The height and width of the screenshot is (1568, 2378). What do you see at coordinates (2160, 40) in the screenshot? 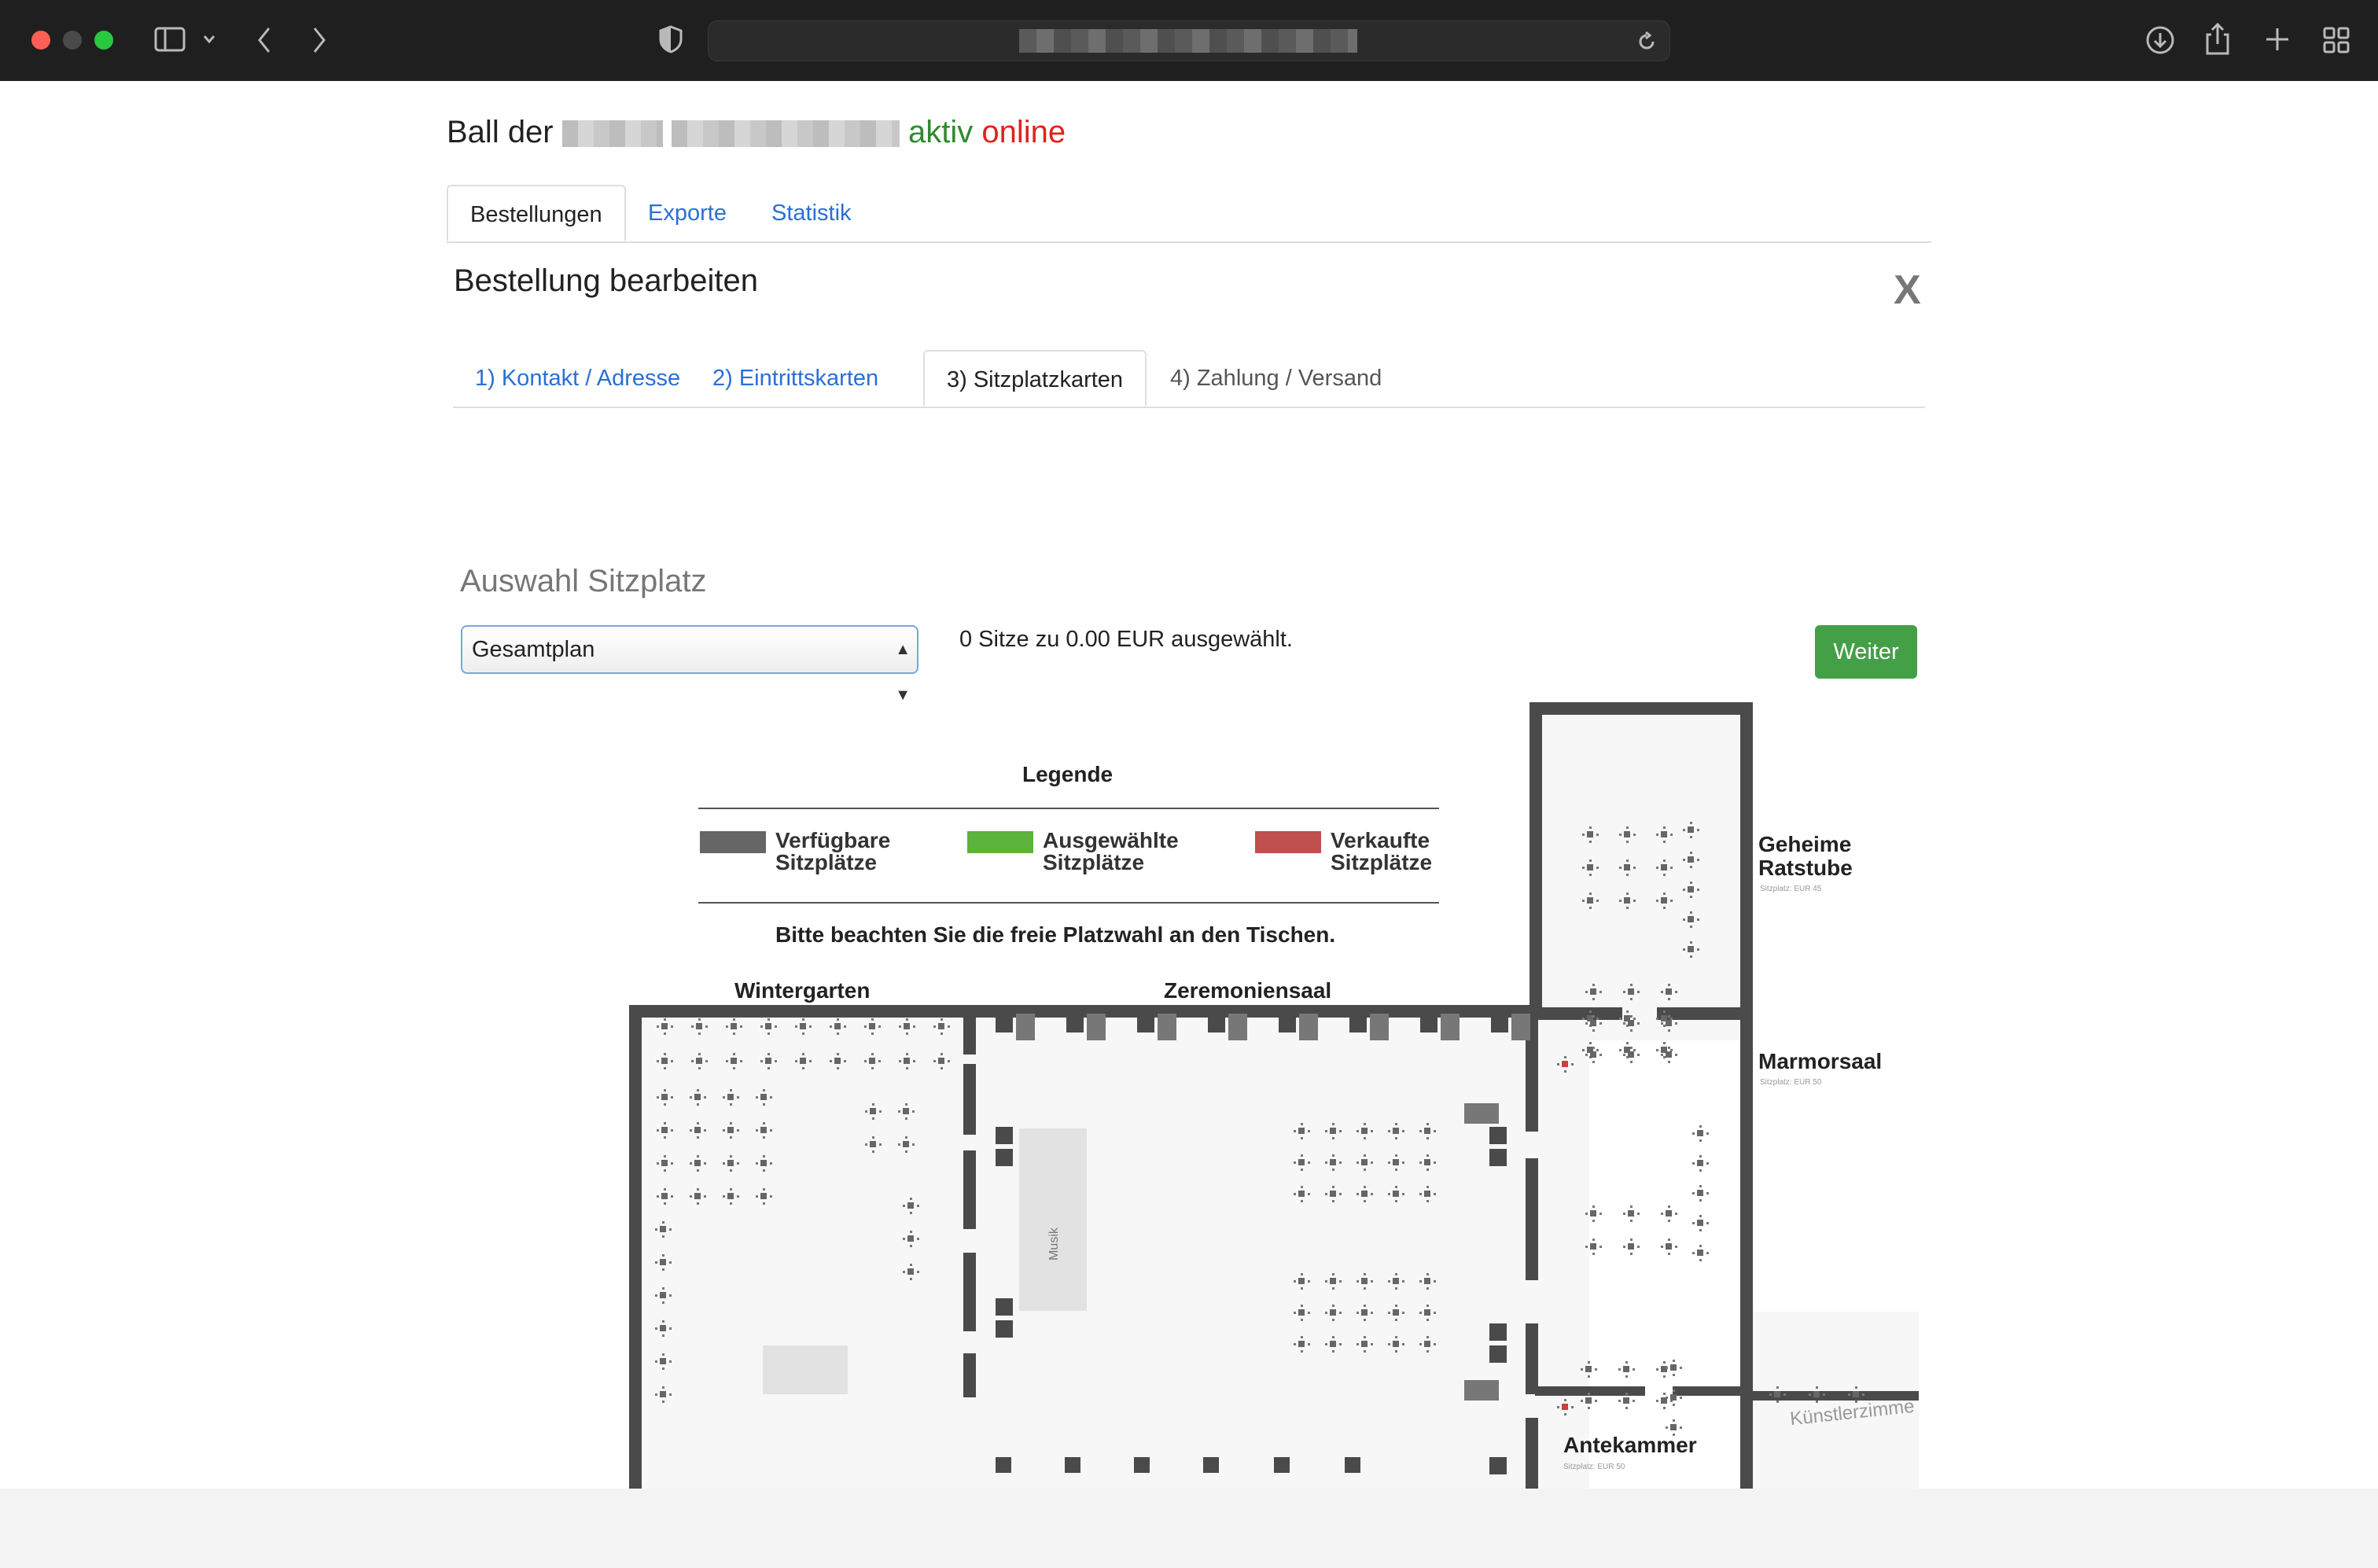
I see `download-icon` at bounding box center [2160, 40].